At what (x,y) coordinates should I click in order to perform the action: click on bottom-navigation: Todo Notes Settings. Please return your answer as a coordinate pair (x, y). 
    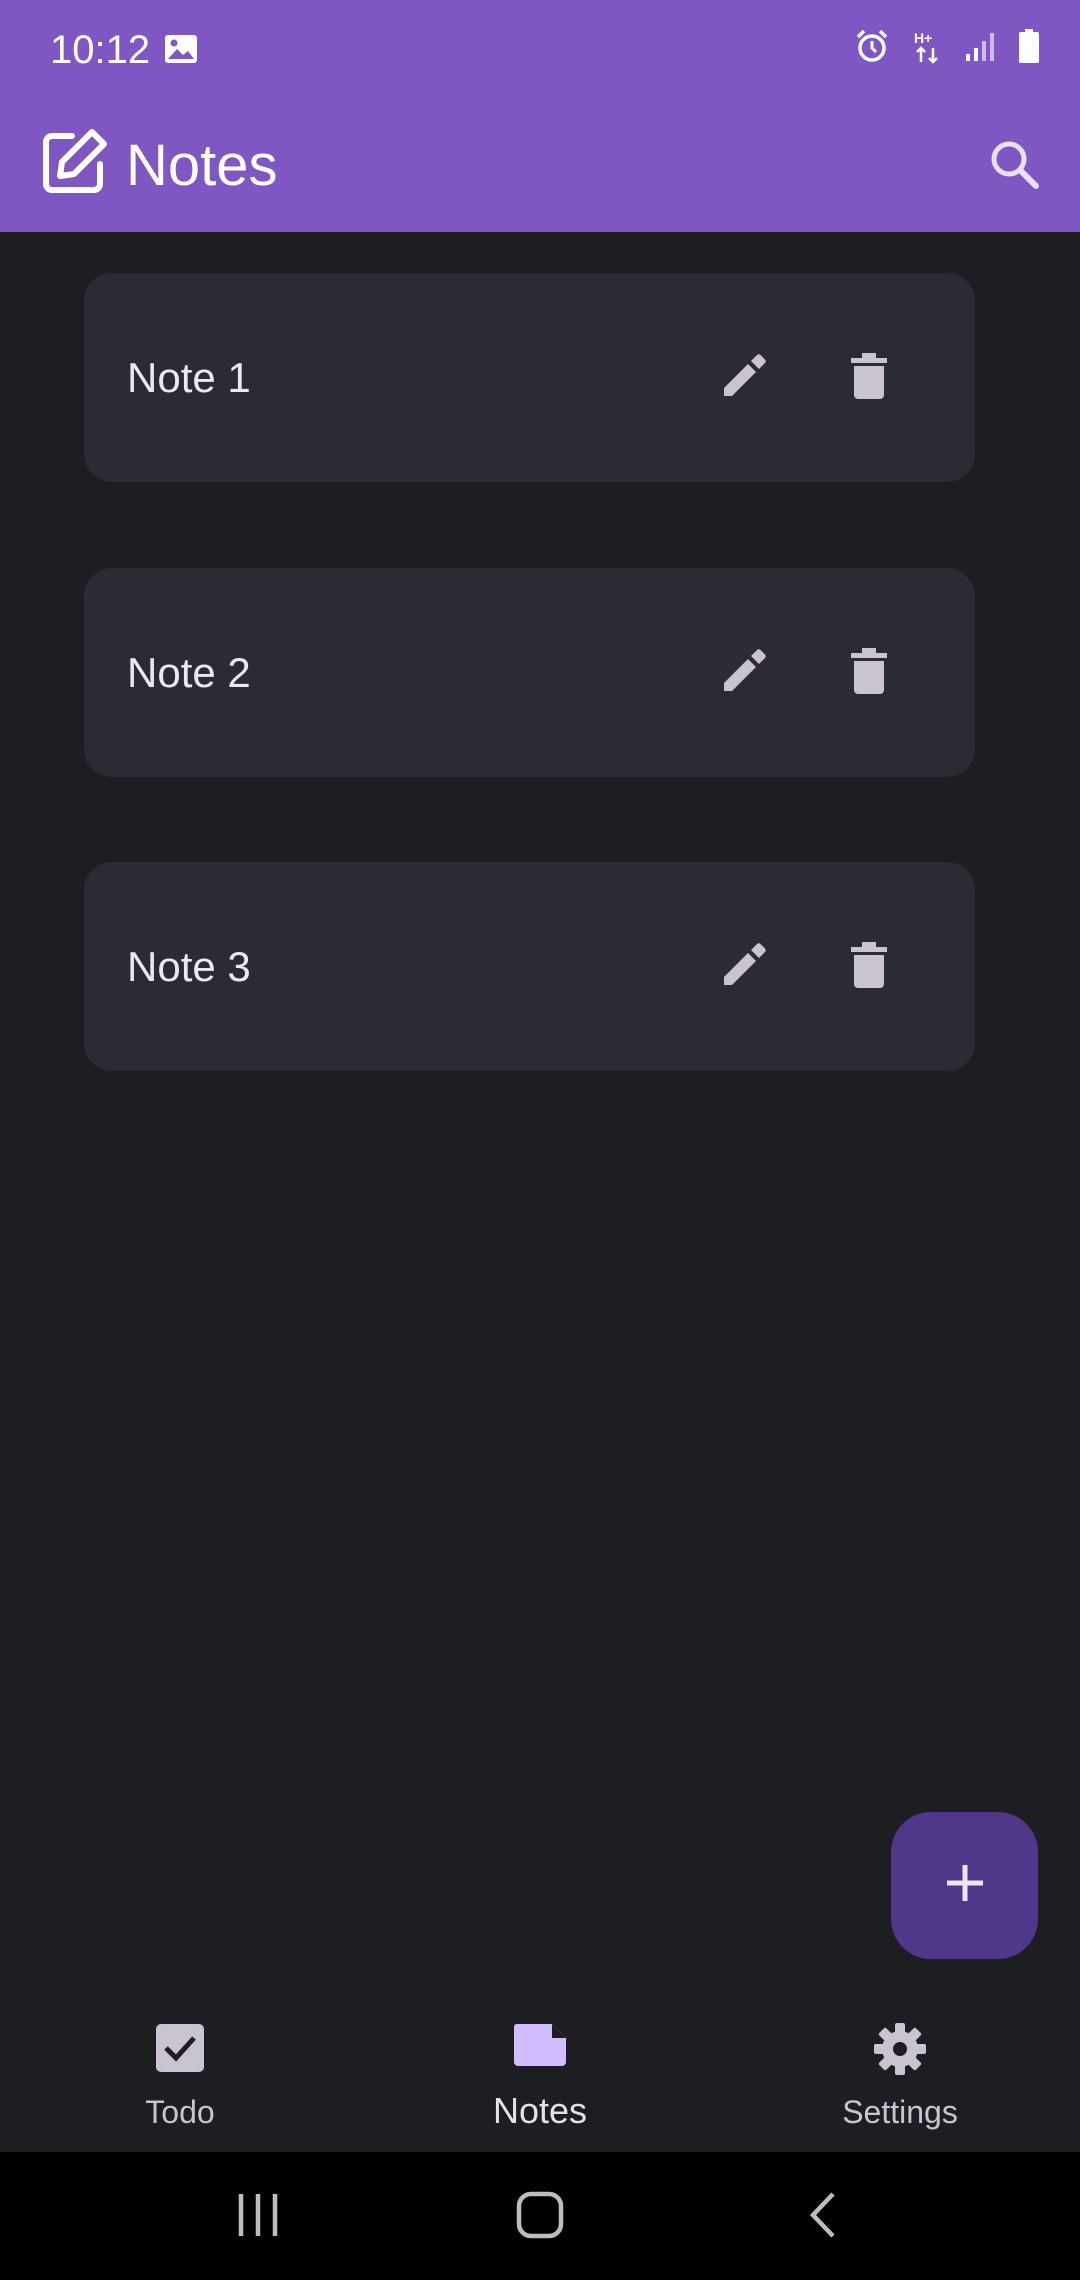
    Looking at the image, I should click on (540, 2076).